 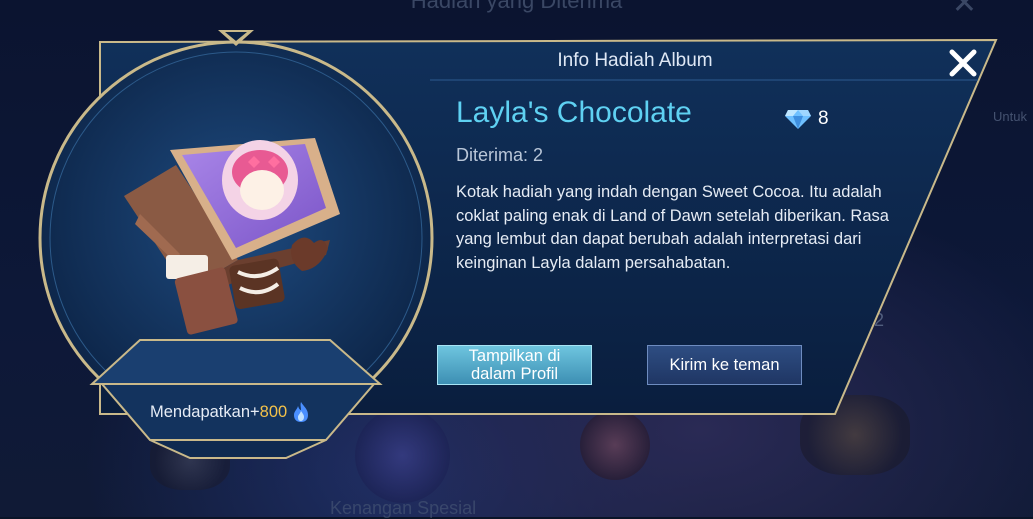 I want to click on send-to-friend-label: Kirim ke teman, so click(x=724, y=365).